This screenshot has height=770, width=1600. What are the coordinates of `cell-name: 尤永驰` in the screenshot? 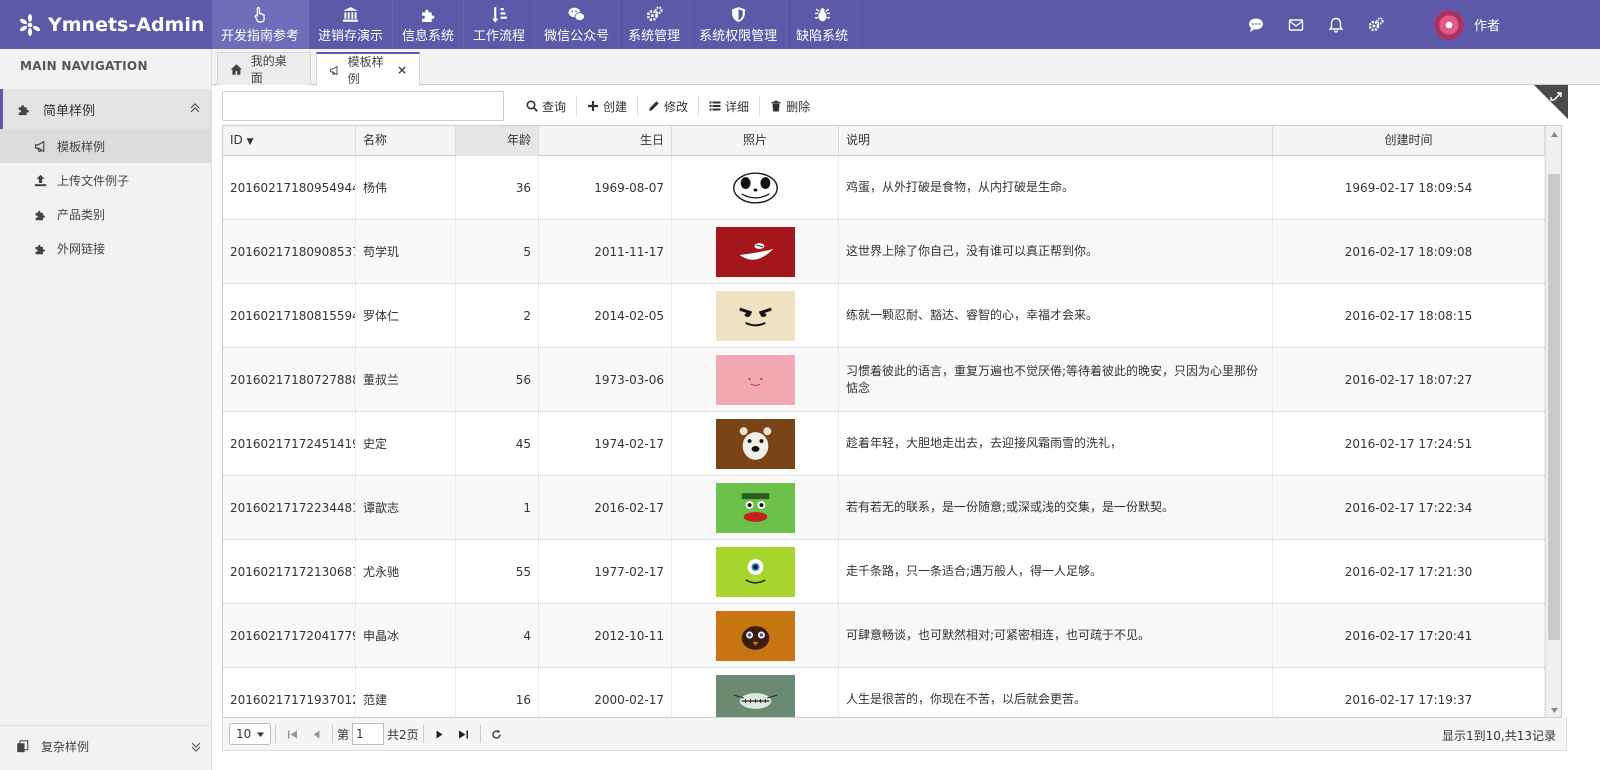 It's located at (406, 571).